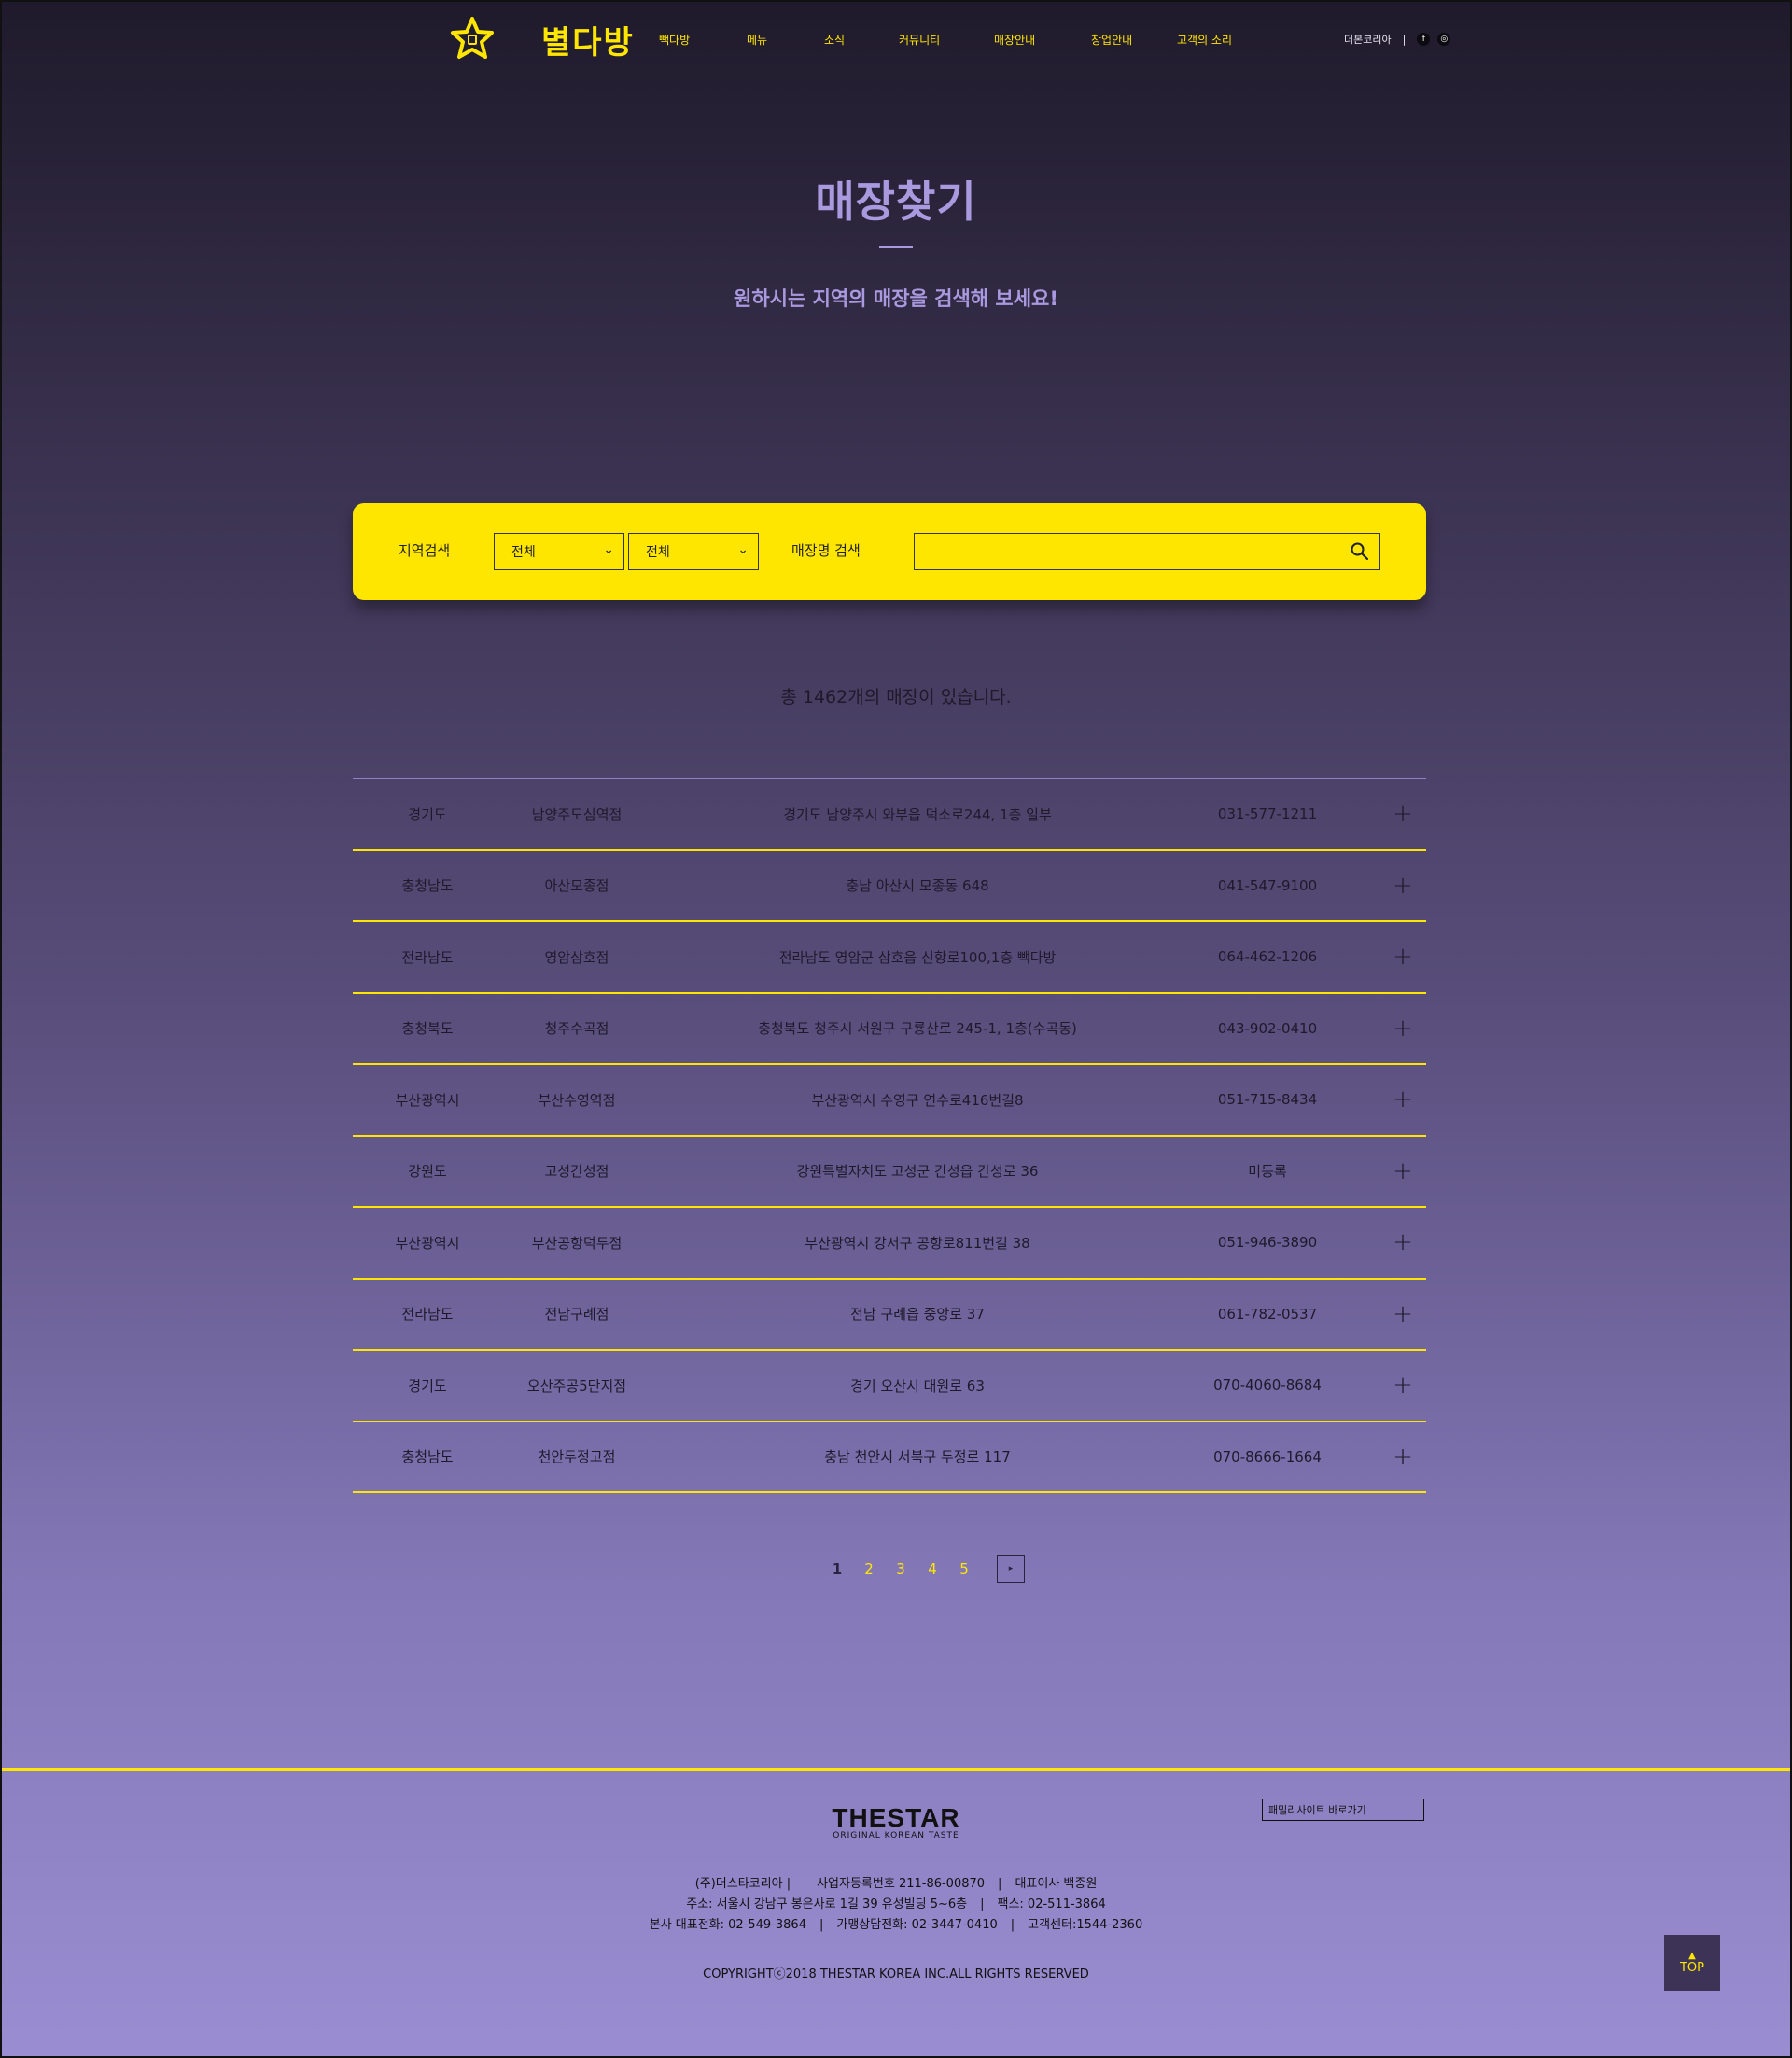 This screenshot has width=1792, height=2058. I want to click on store-row: 전라남도 전남구례점 전남 구례읍 중앙로 37 061-782-0537 +, so click(889, 1315).